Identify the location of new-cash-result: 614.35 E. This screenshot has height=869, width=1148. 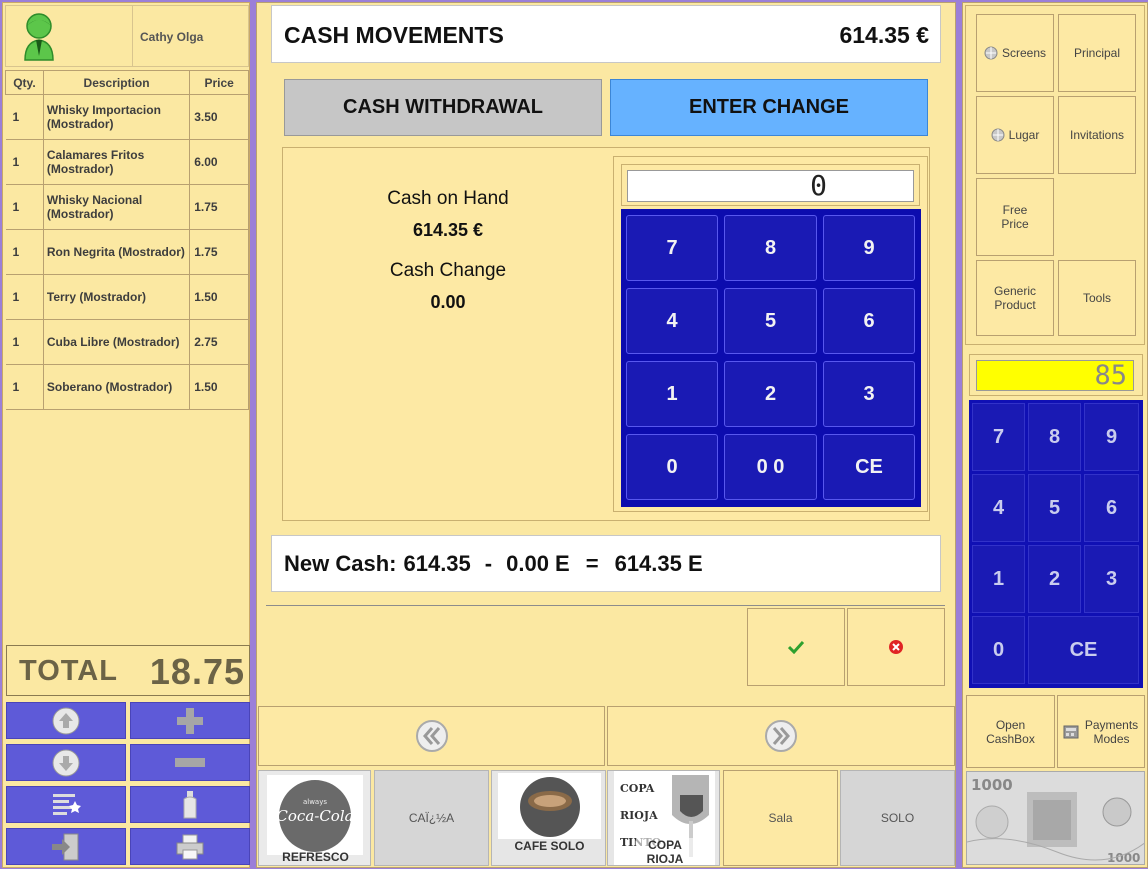
(658, 563).